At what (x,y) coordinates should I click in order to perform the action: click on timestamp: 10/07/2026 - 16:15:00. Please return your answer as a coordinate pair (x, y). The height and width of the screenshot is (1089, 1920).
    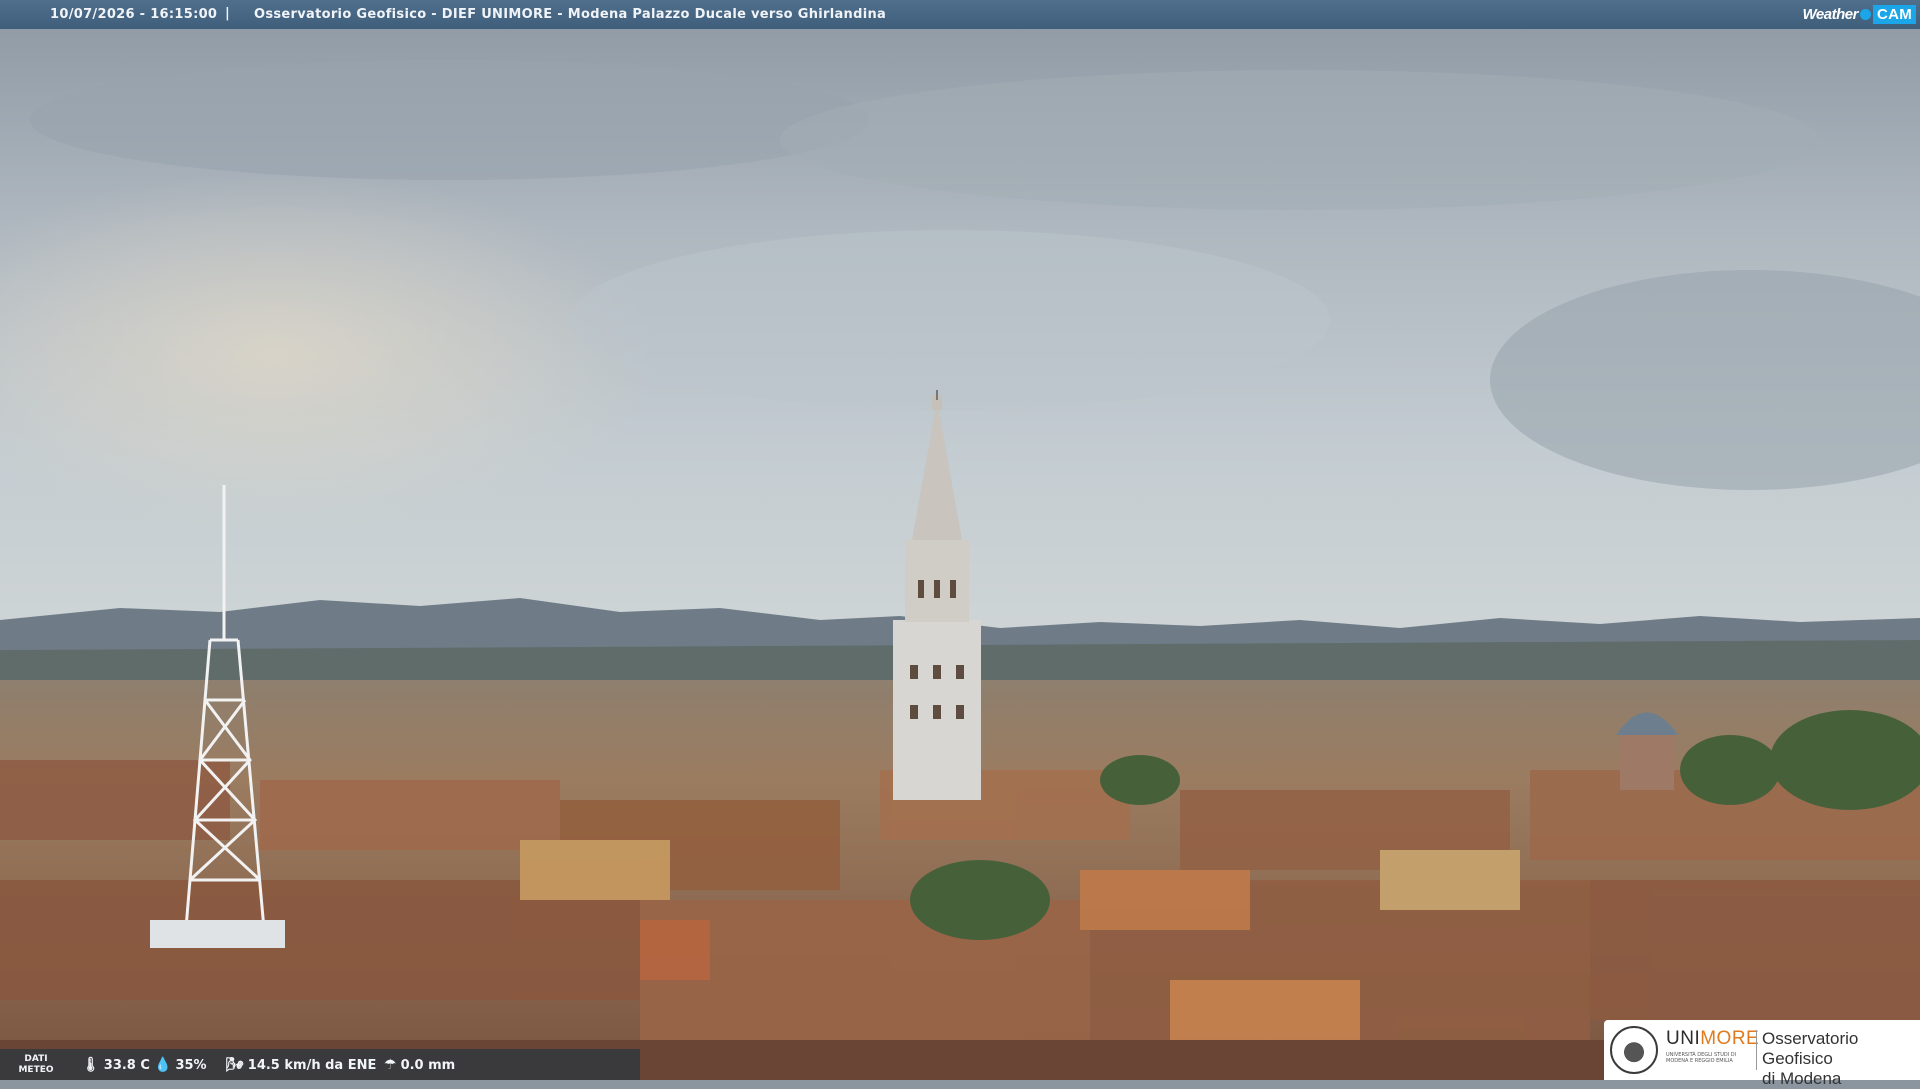
    Looking at the image, I should click on (134, 14).